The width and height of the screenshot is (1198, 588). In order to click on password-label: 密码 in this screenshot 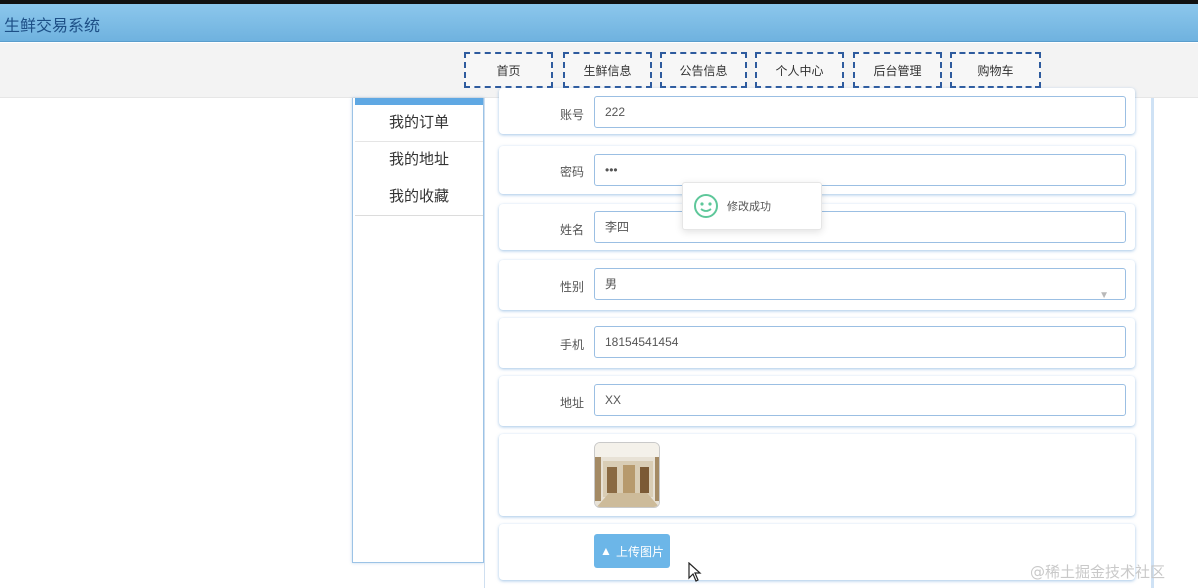, I will do `click(571, 172)`.